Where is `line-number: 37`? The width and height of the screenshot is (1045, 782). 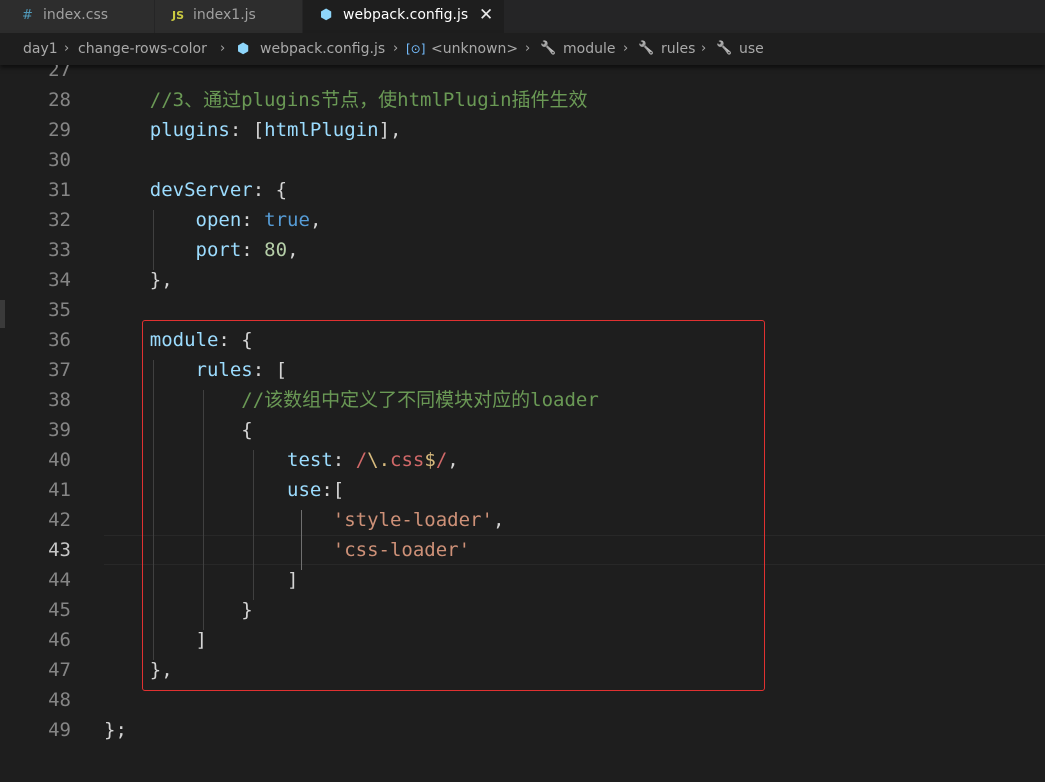 line-number: 37 is located at coordinates (59, 370).